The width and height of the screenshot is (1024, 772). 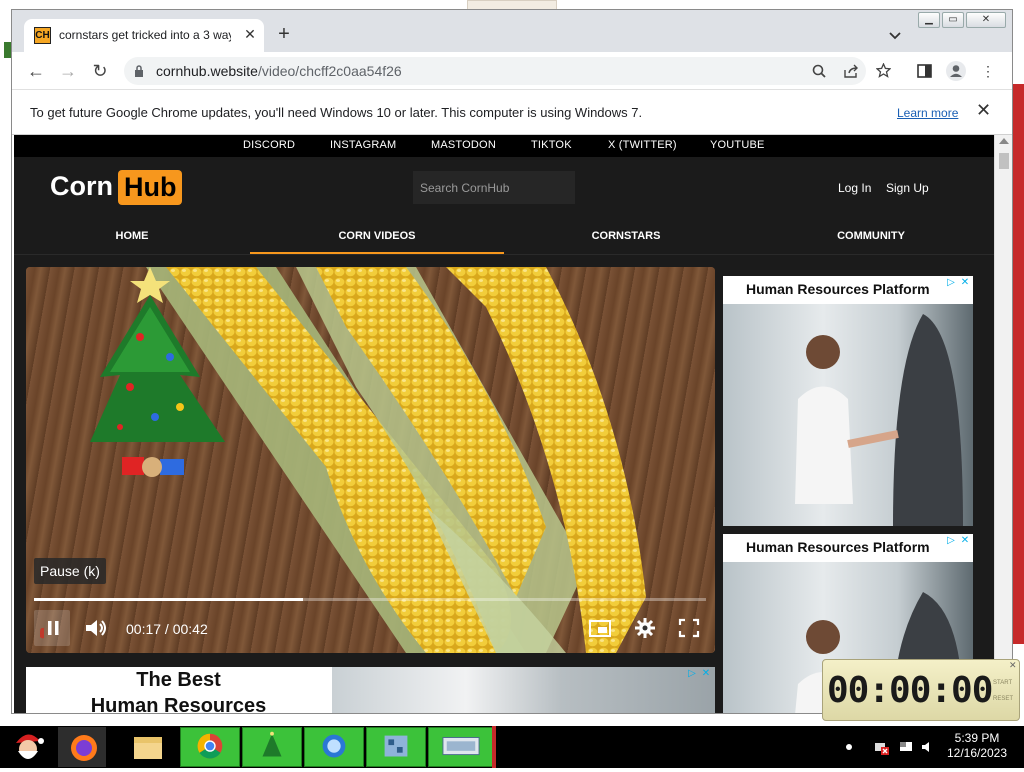 I want to click on tab-title: cornstars get tricked into a 3 way, so click(x=145, y=35).